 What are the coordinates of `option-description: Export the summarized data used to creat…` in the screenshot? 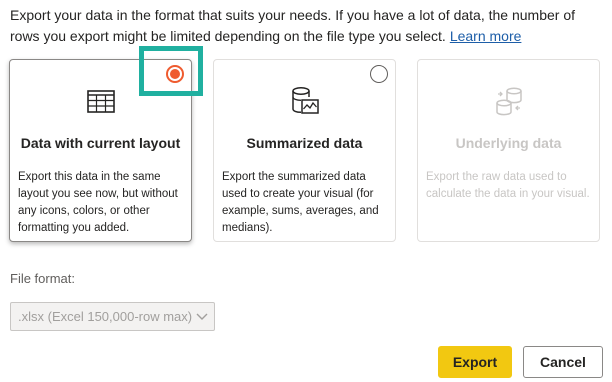 It's located at (300, 202).